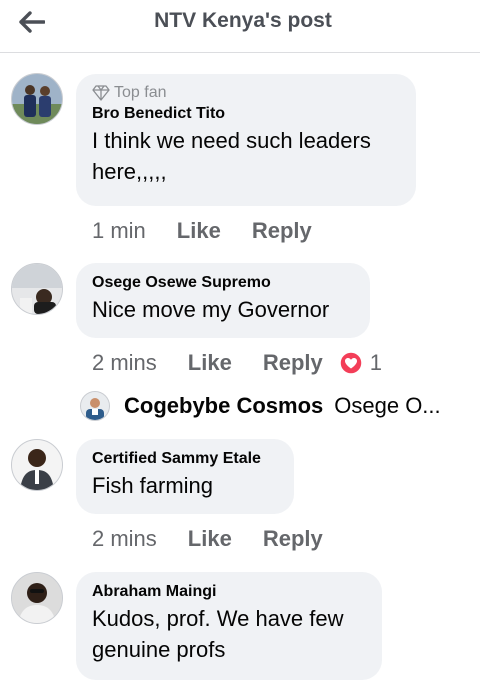 Image resolution: width=480 pixels, height=686 pixels. What do you see at coordinates (375, 362) in the screenshot?
I see `reaction-count: 1` at bounding box center [375, 362].